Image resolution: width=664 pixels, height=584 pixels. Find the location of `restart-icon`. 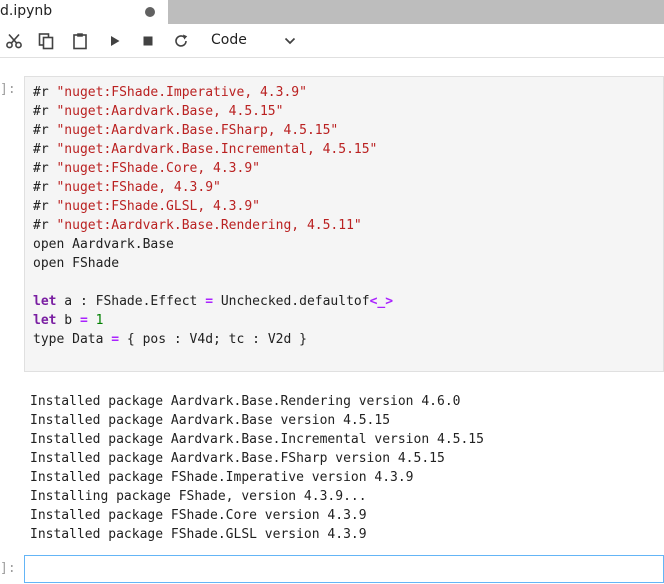

restart-icon is located at coordinates (181, 40).